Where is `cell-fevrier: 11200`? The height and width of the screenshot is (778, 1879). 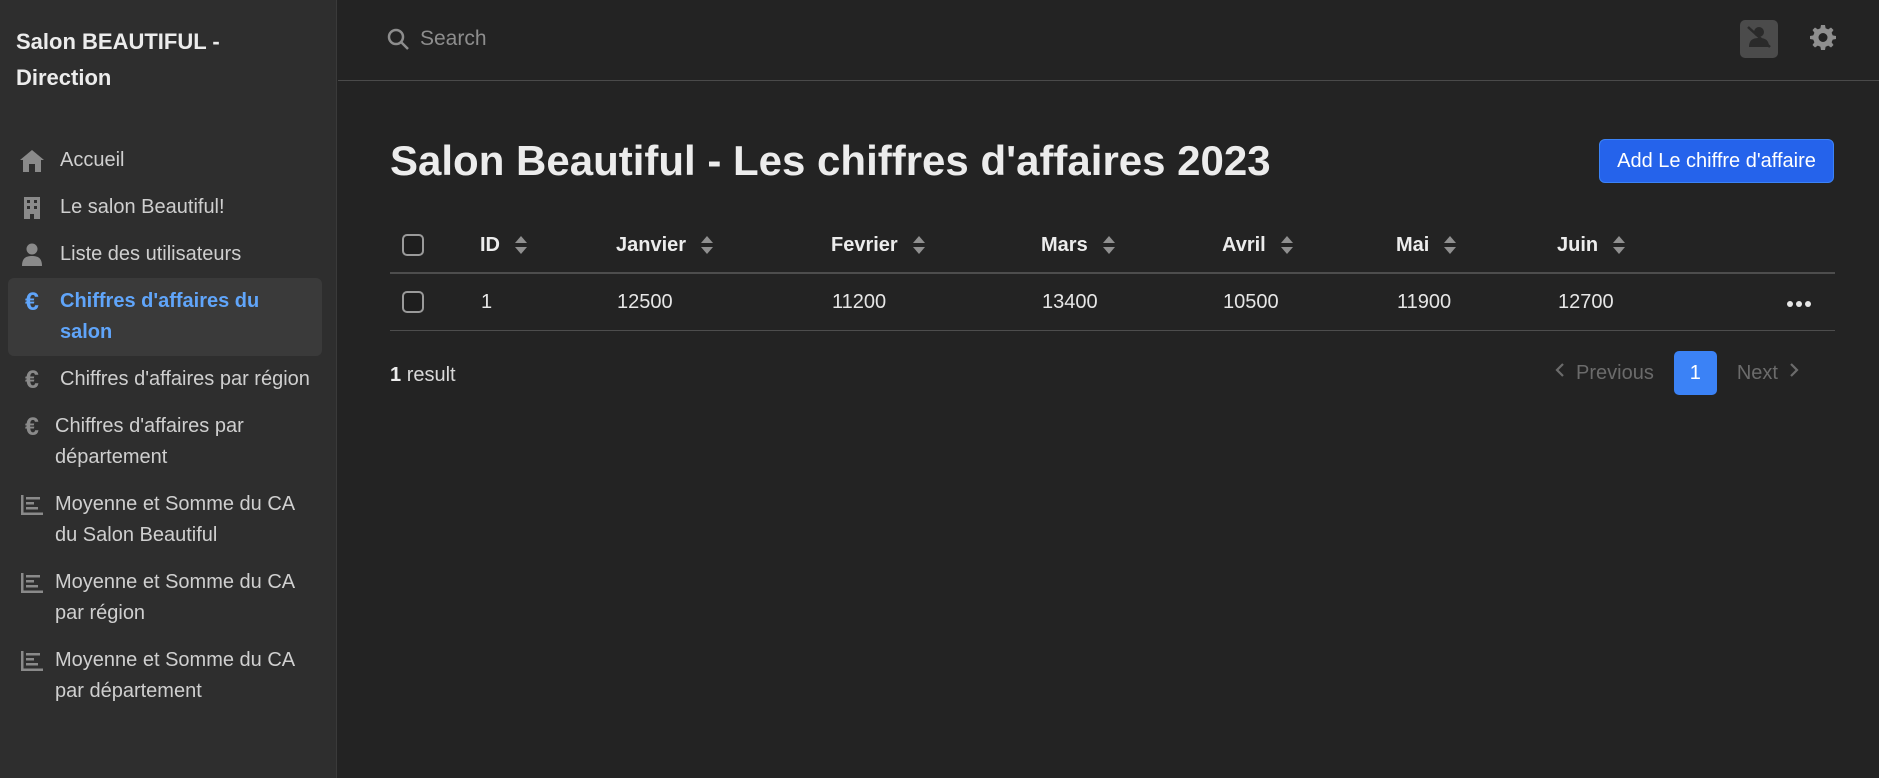
cell-fevrier: 11200 is located at coordinates (859, 301).